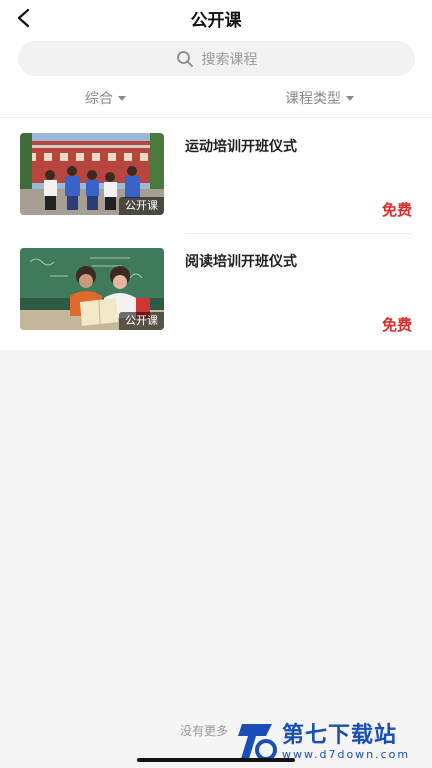 This screenshot has height=768, width=432. I want to click on watermark-name: 第七下载站, so click(340, 735).